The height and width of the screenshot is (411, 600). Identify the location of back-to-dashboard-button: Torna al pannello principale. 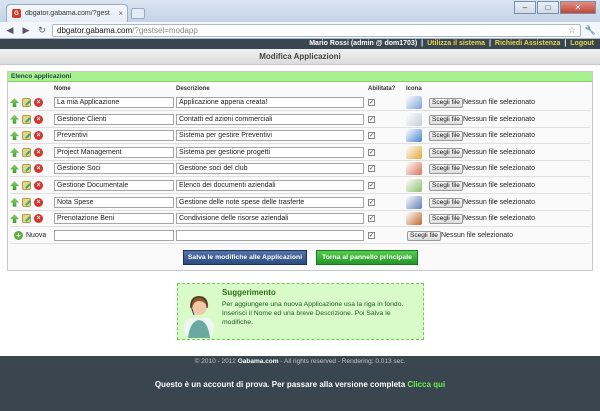
(367, 257).